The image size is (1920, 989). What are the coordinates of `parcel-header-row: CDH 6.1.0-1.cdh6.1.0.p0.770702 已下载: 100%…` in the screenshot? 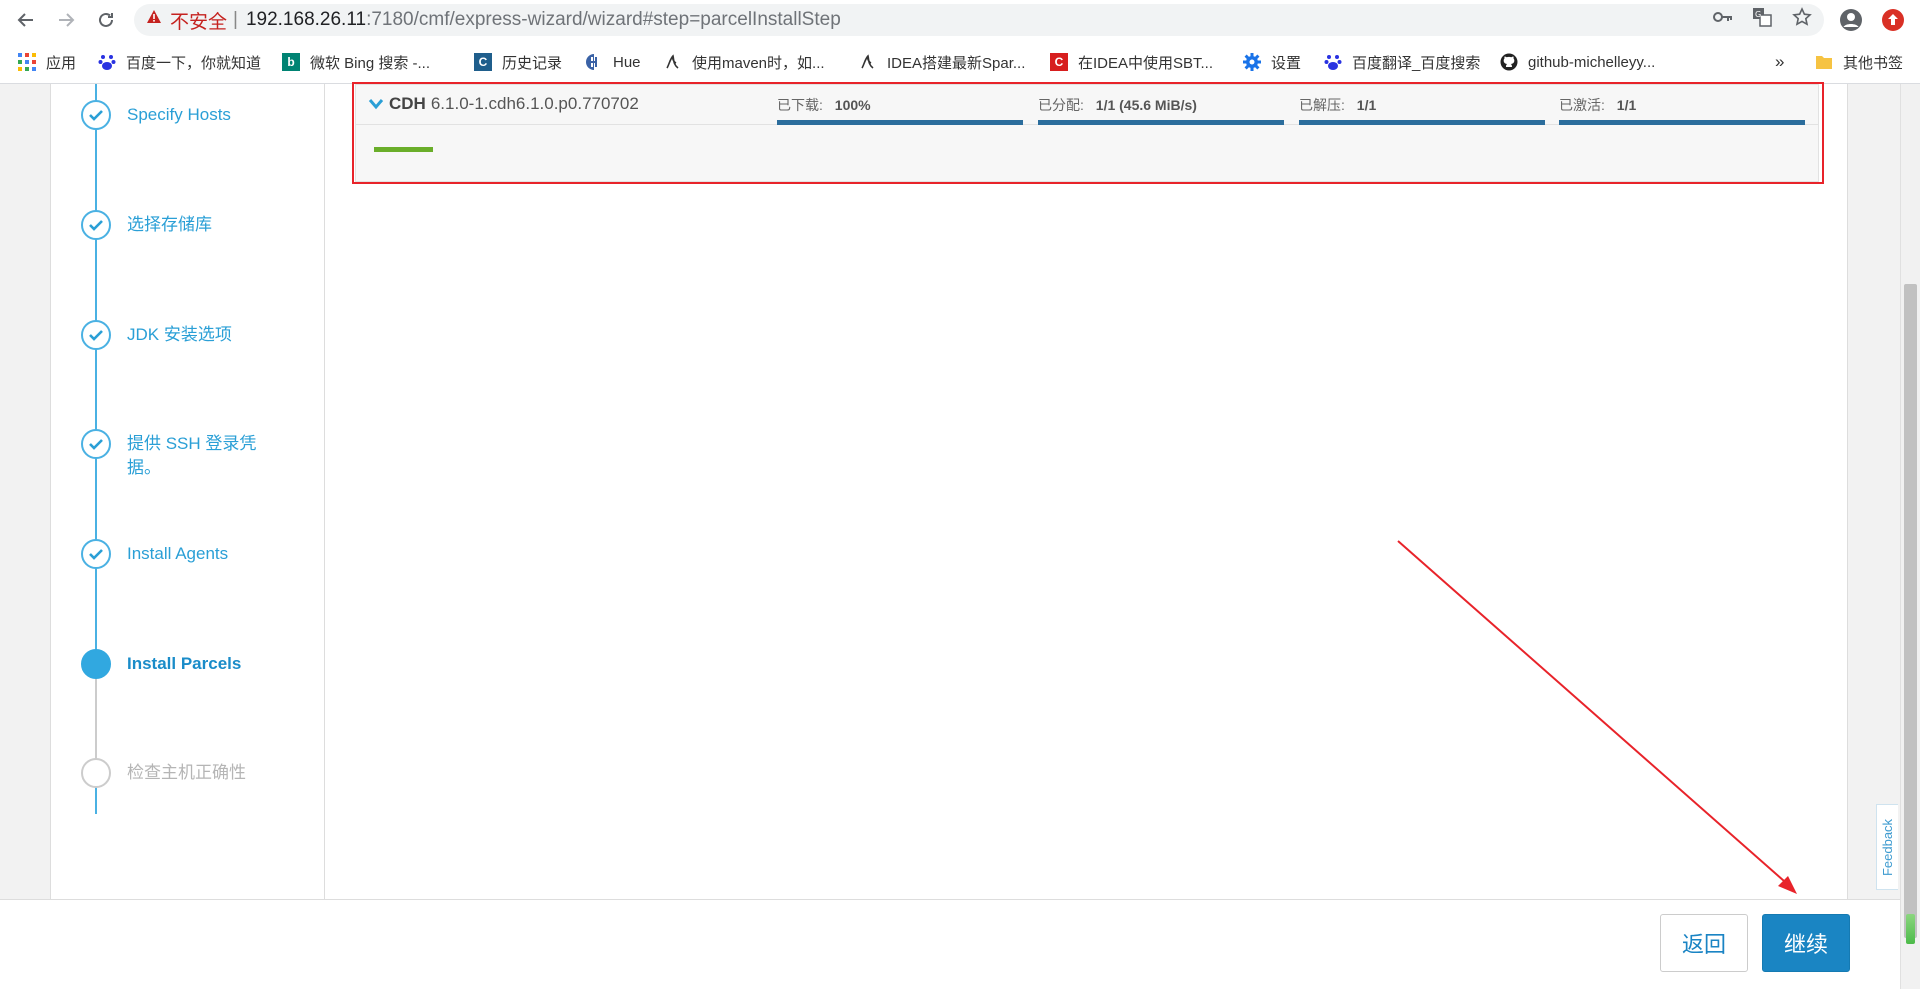 It's located at (1087, 105).